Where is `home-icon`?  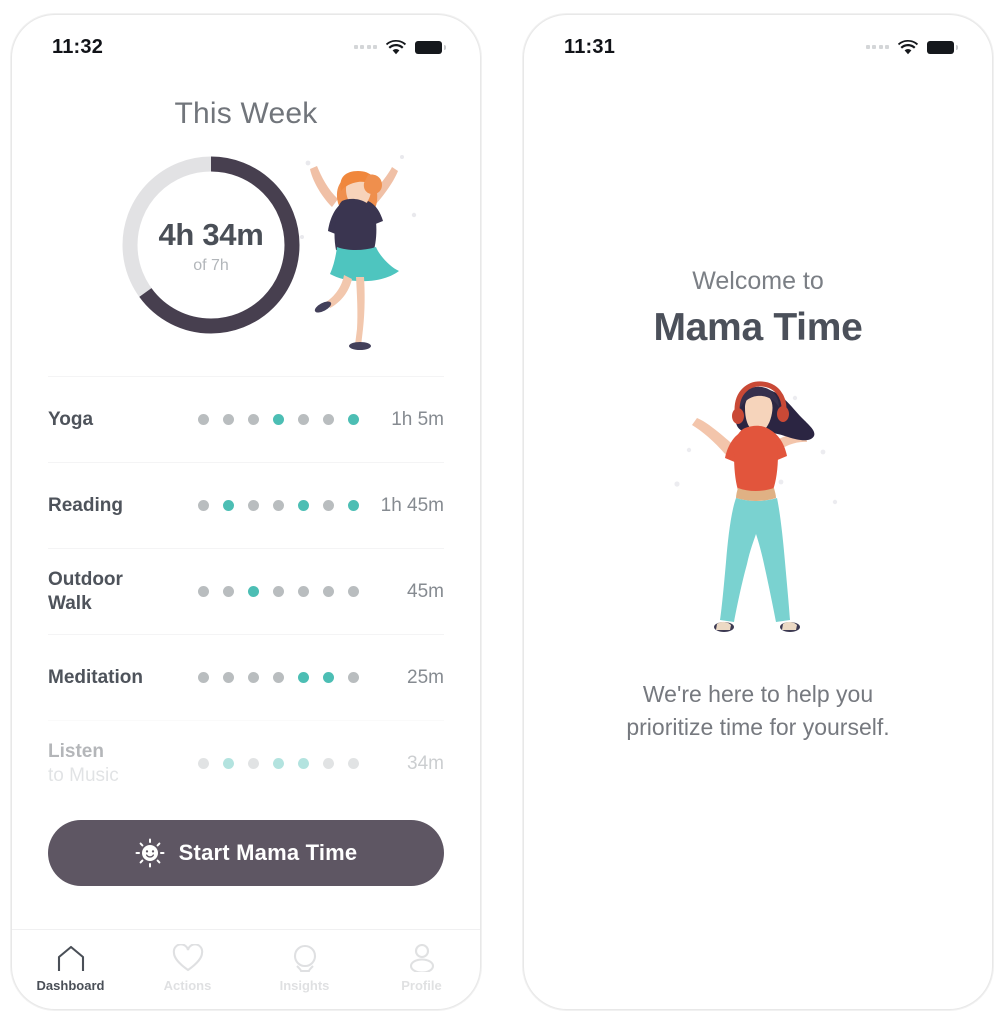 home-icon is located at coordinates (71, 957).